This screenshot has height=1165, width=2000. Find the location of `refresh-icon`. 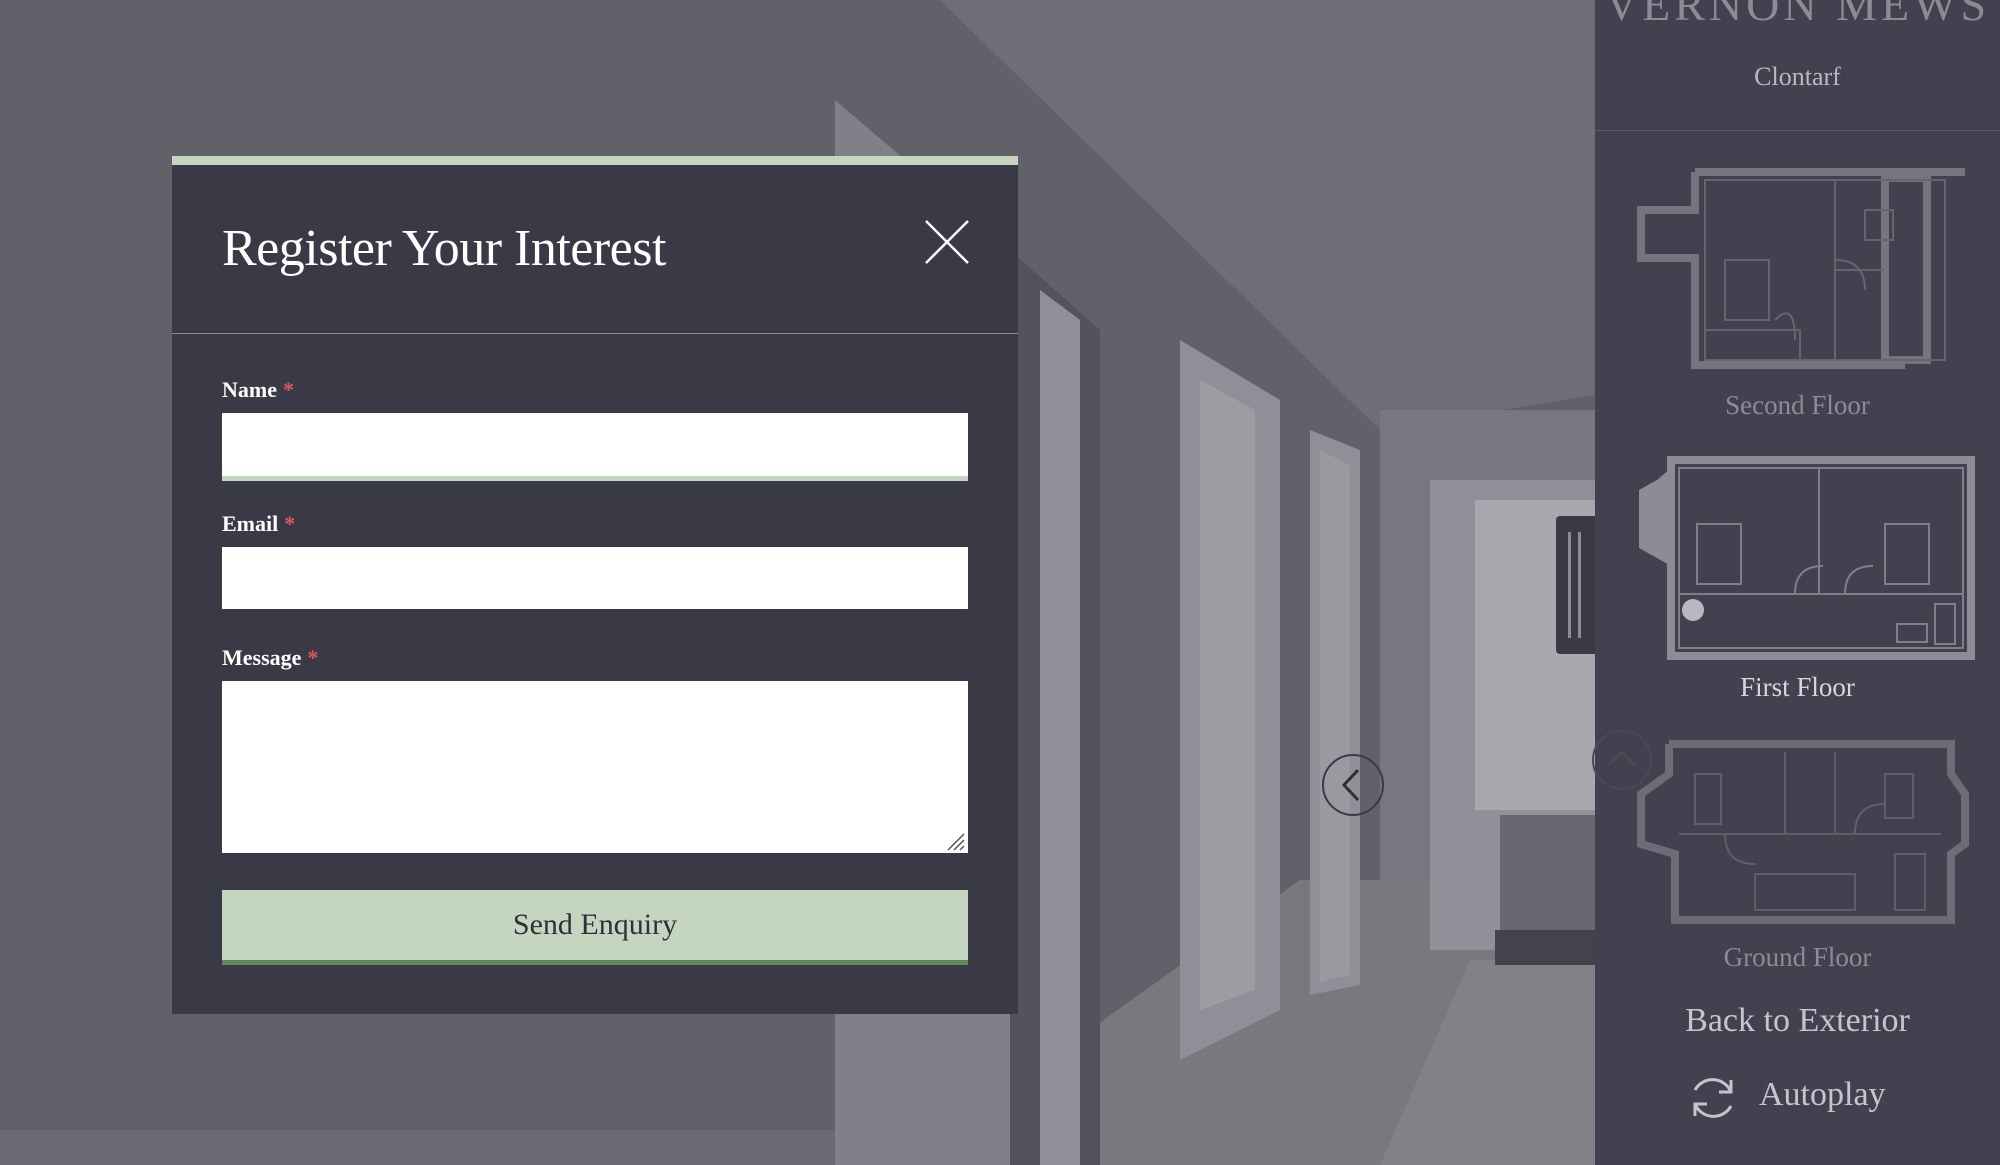

refresh-icon is located at coordinates (1713, 1098).